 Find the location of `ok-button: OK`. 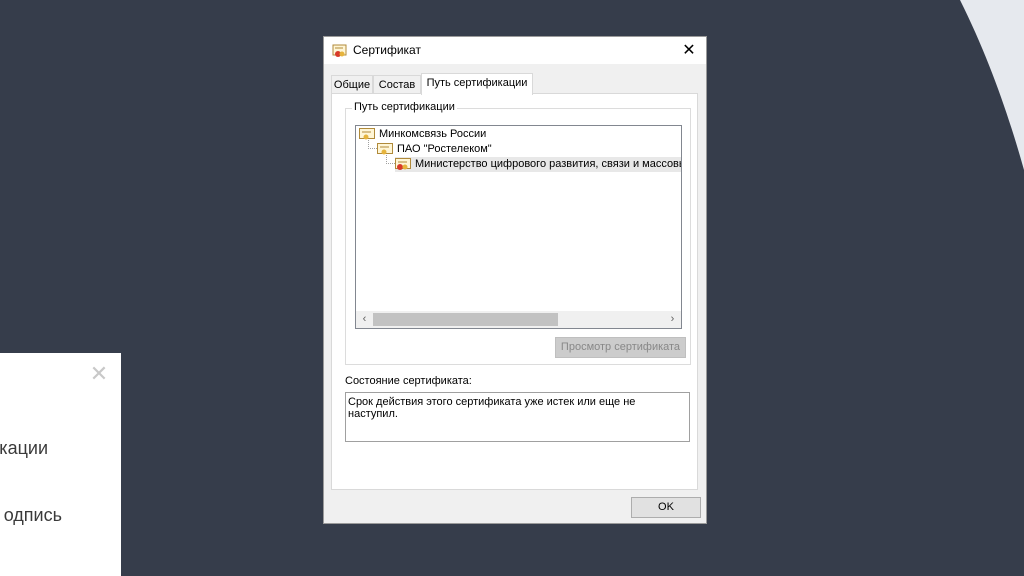

ok-button: OK is located at coordinates (666, 507).